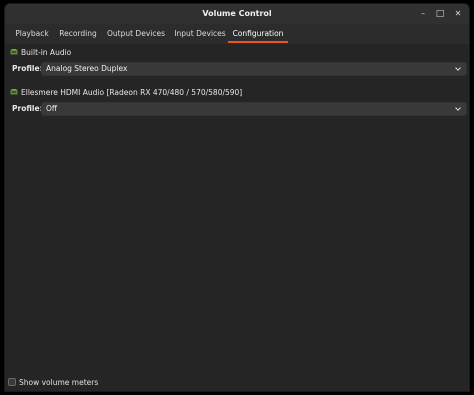 The height and width of the screenshot is (395, 474). What do you see at coordinates (12, 382) in the screenshot?
I see `show-volume-meters-checkbox` at bounding box center [12, 382].